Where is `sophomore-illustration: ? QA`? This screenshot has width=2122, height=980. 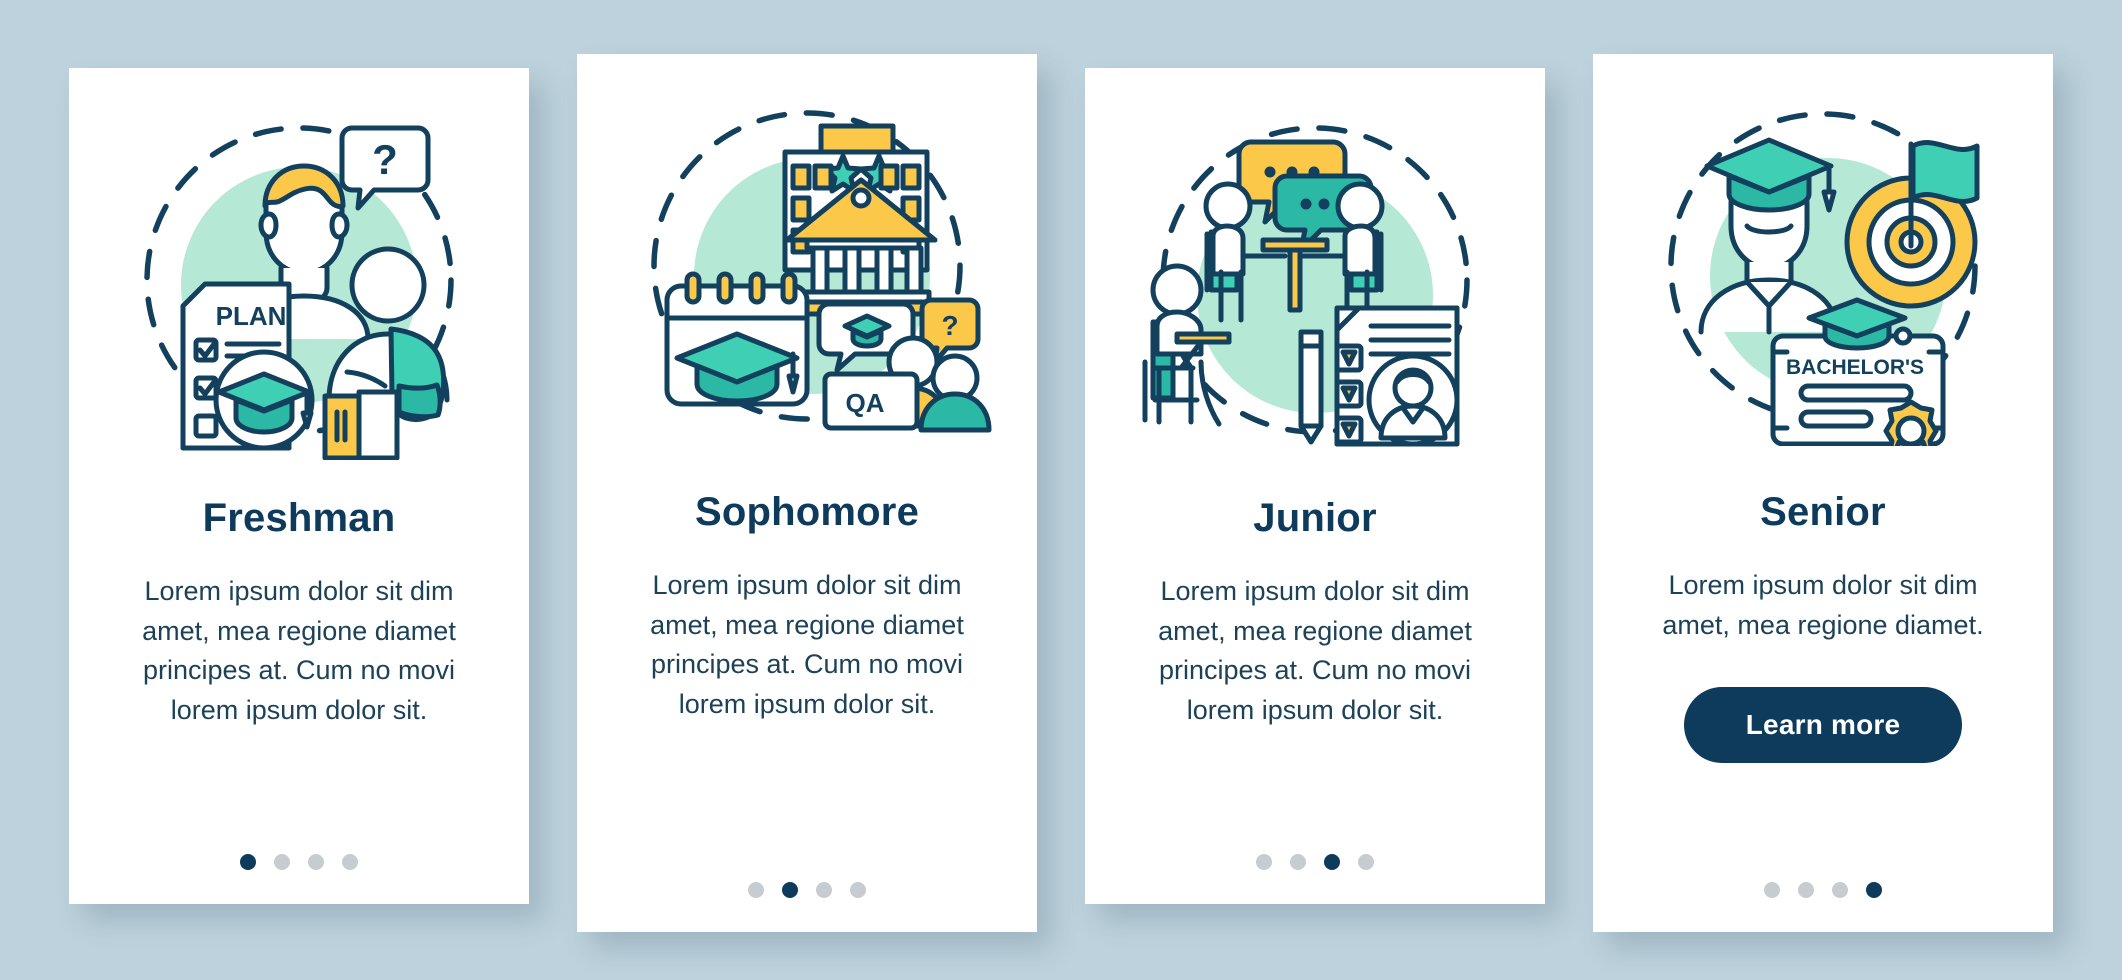 sophomore-illustration: ? QA is located at coordinates (807, 266).